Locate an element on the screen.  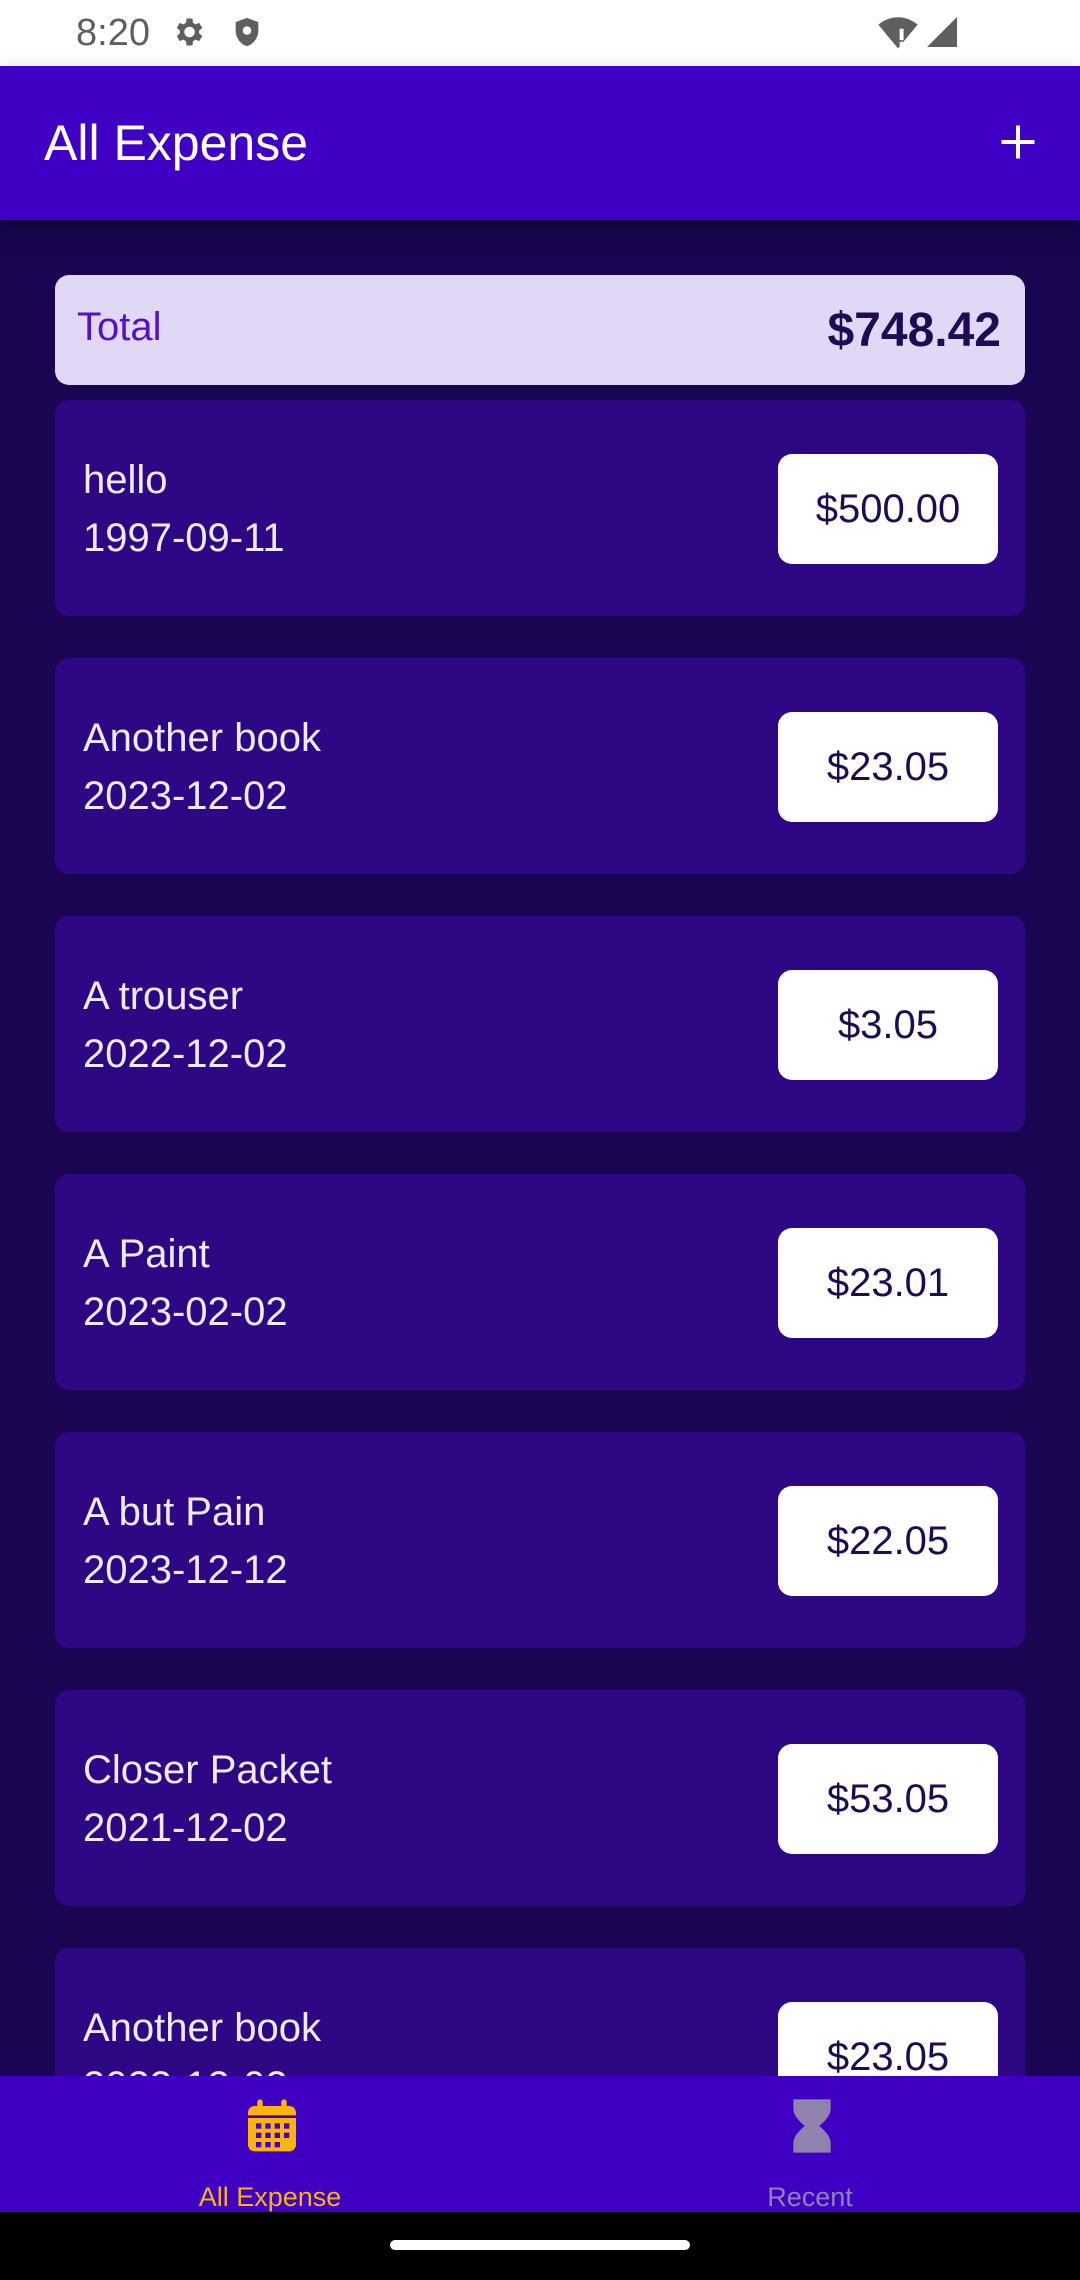
total-value: $748.42 is located at coordinates (914, 330).